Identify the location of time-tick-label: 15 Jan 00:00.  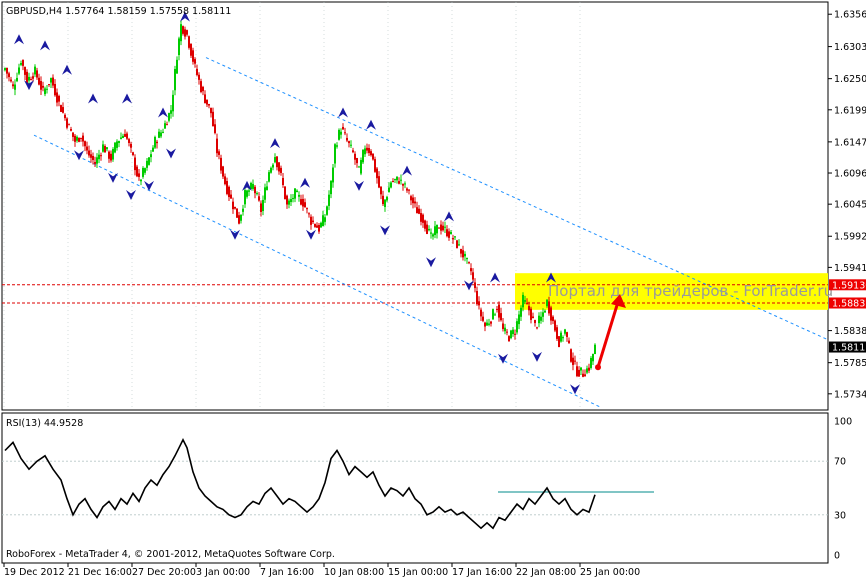
(418, 572).